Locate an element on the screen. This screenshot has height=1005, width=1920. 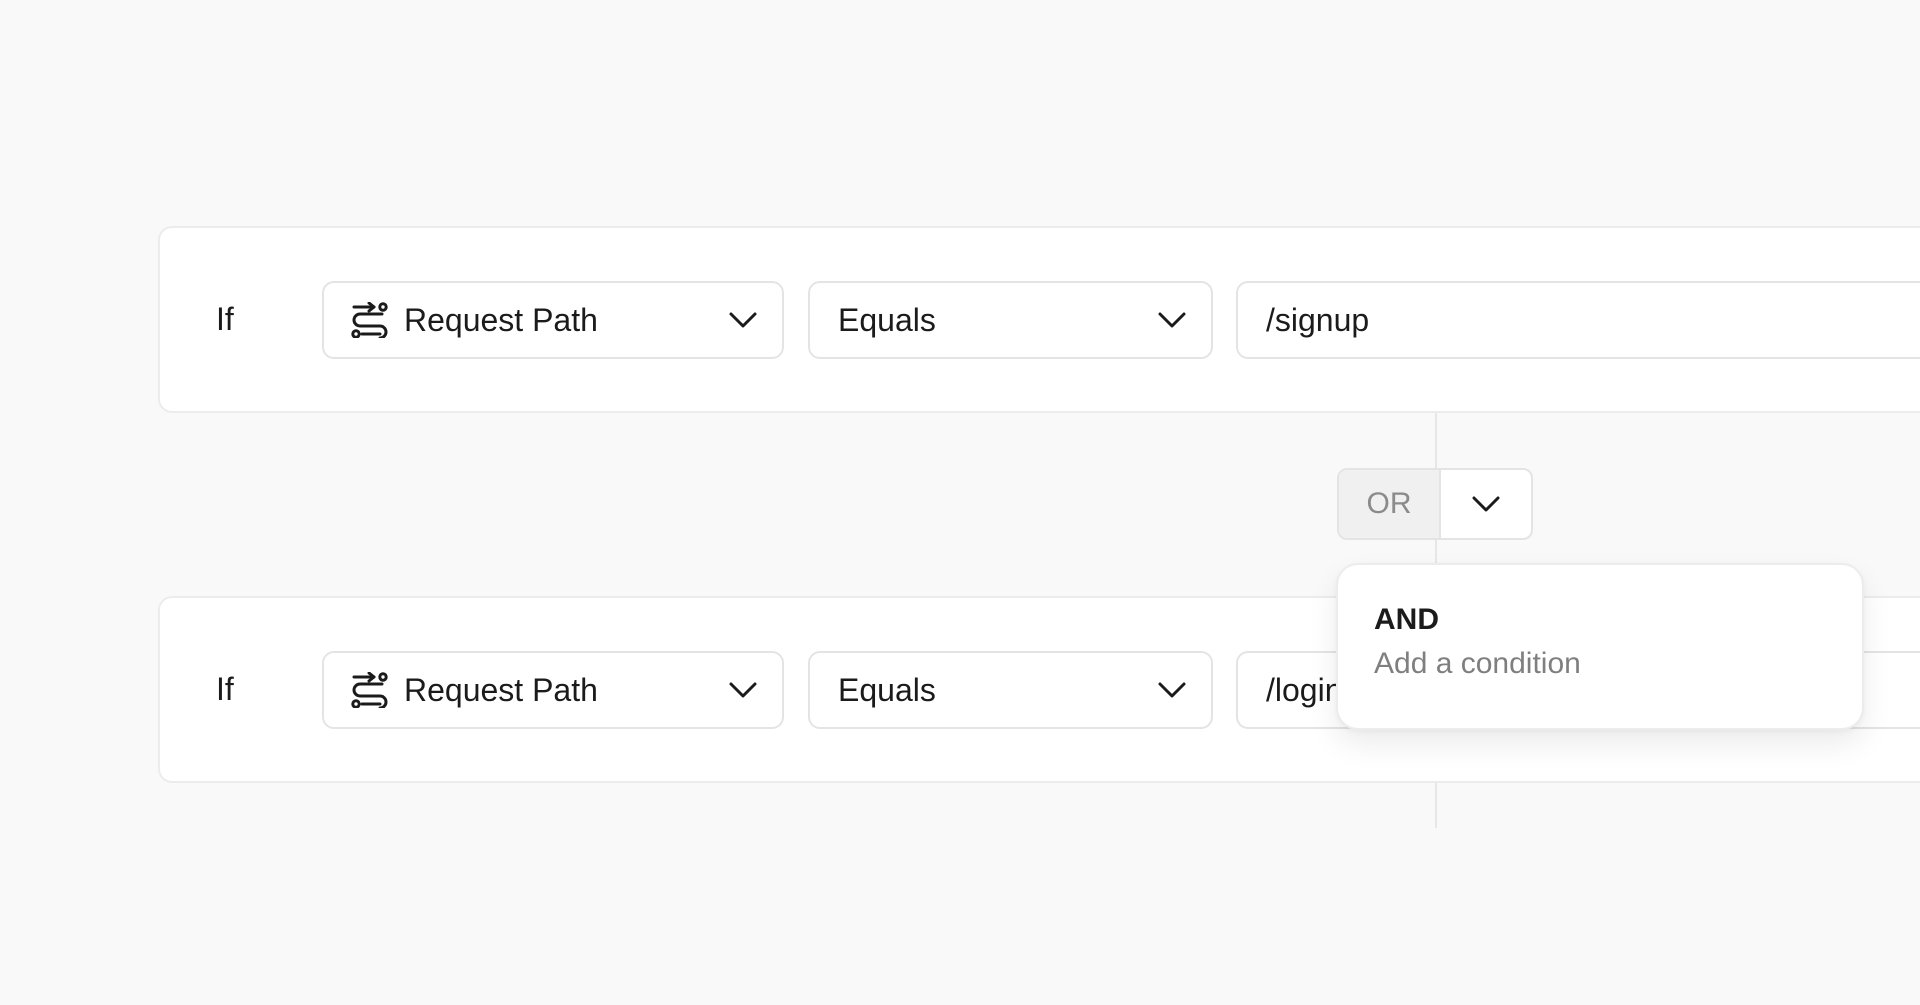
menu-option-title: AND is located at coordinates (1406, 619).